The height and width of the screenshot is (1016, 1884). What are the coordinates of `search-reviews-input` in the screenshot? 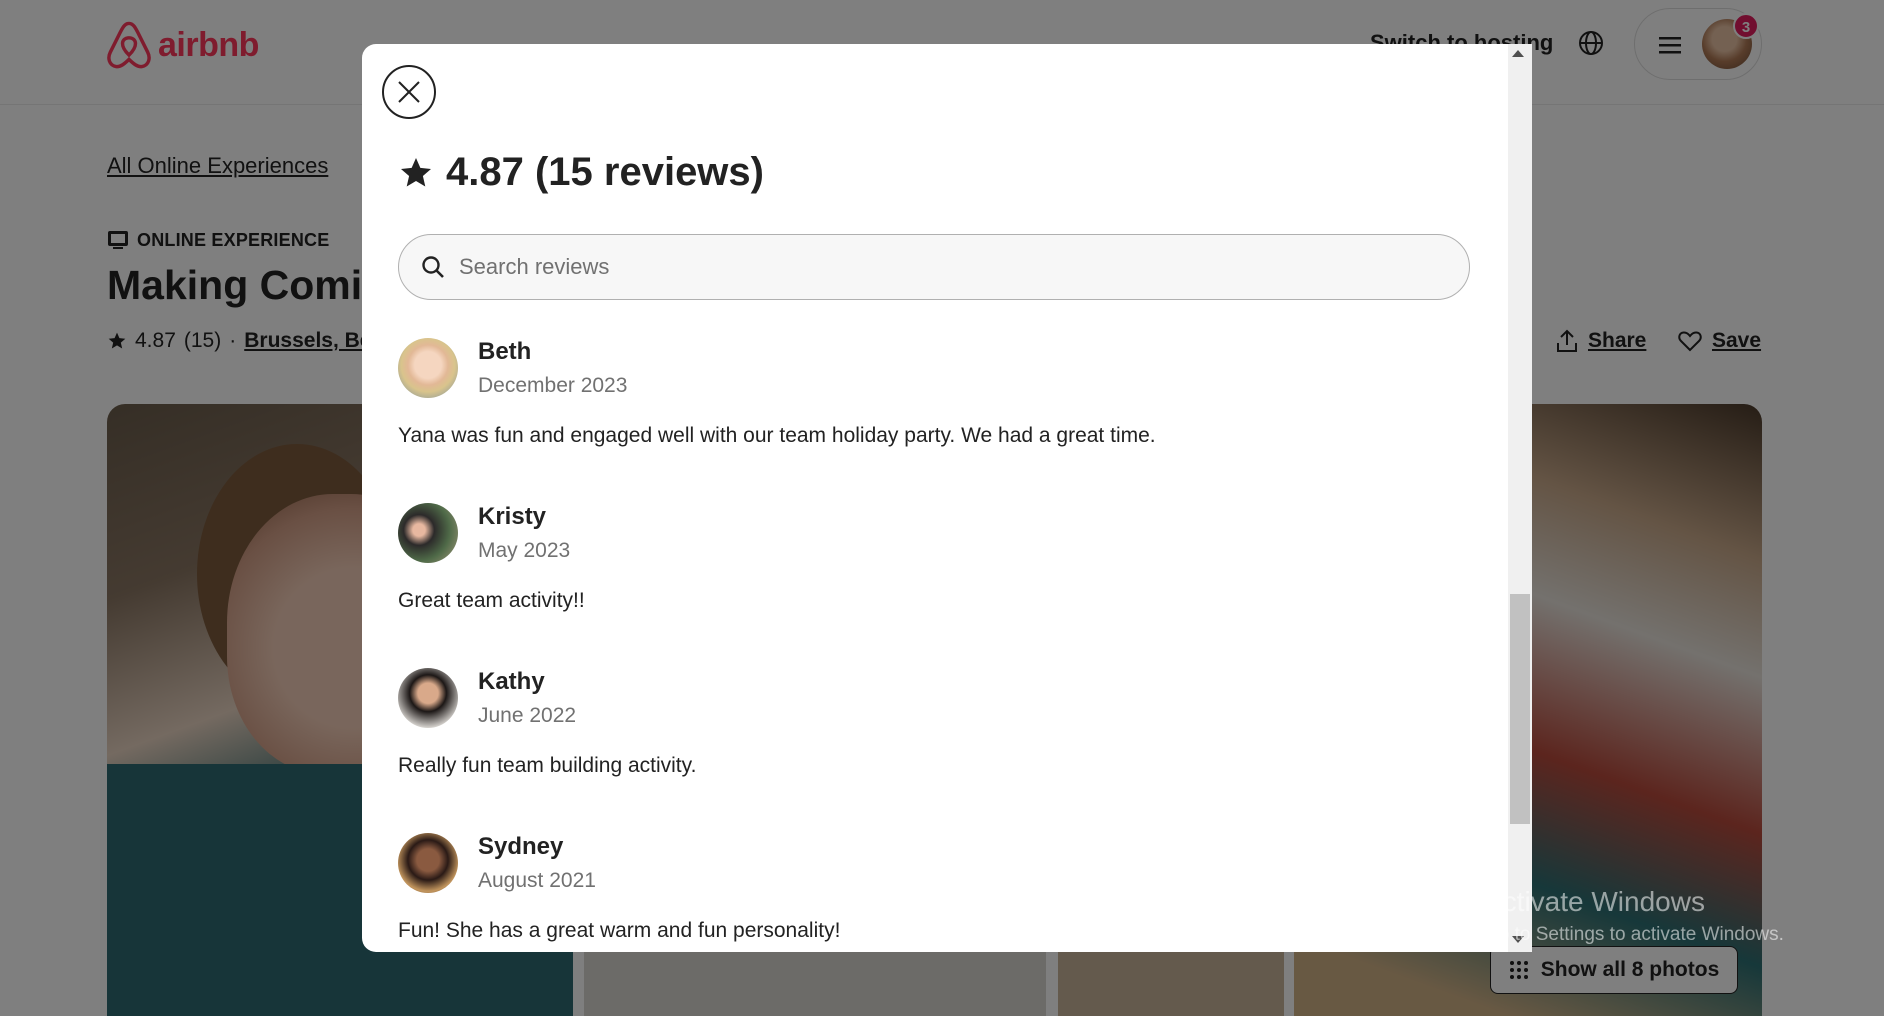 It's located at (909, 267).